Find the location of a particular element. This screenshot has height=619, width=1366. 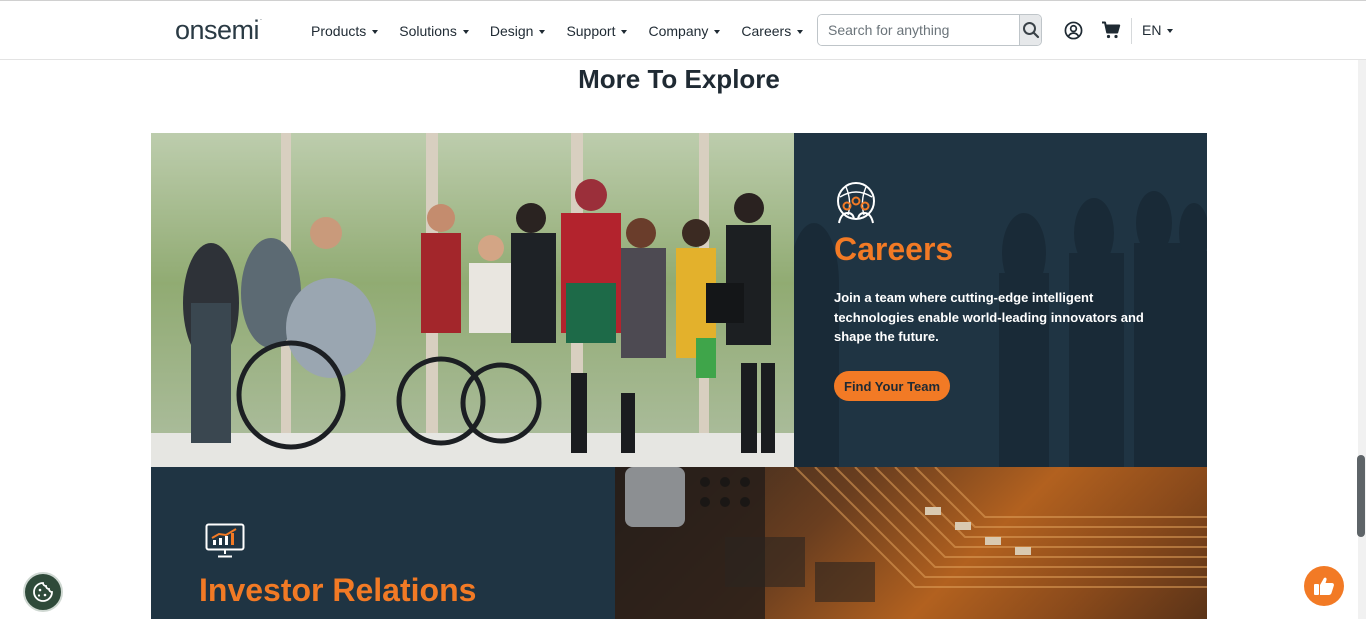

investor-relations-title: Investor Relations is located at coordinates (338, 590).